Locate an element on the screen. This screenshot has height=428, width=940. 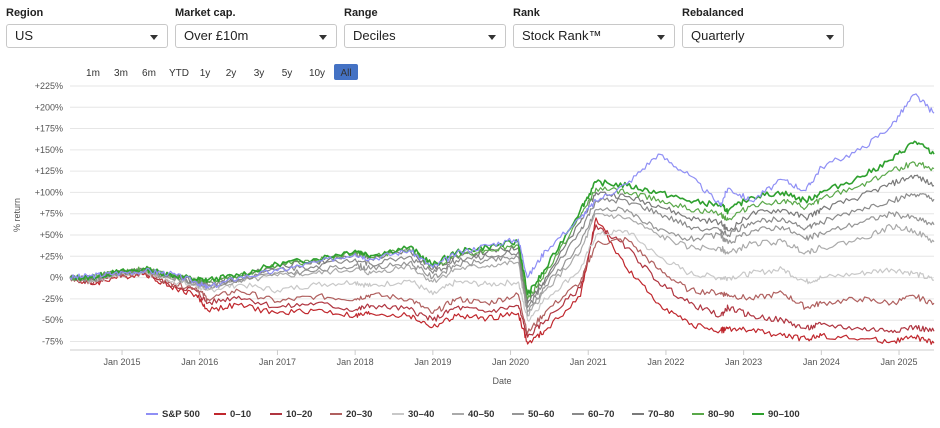
market-cap-value: Over £10m is located at coordinates (216, 35).